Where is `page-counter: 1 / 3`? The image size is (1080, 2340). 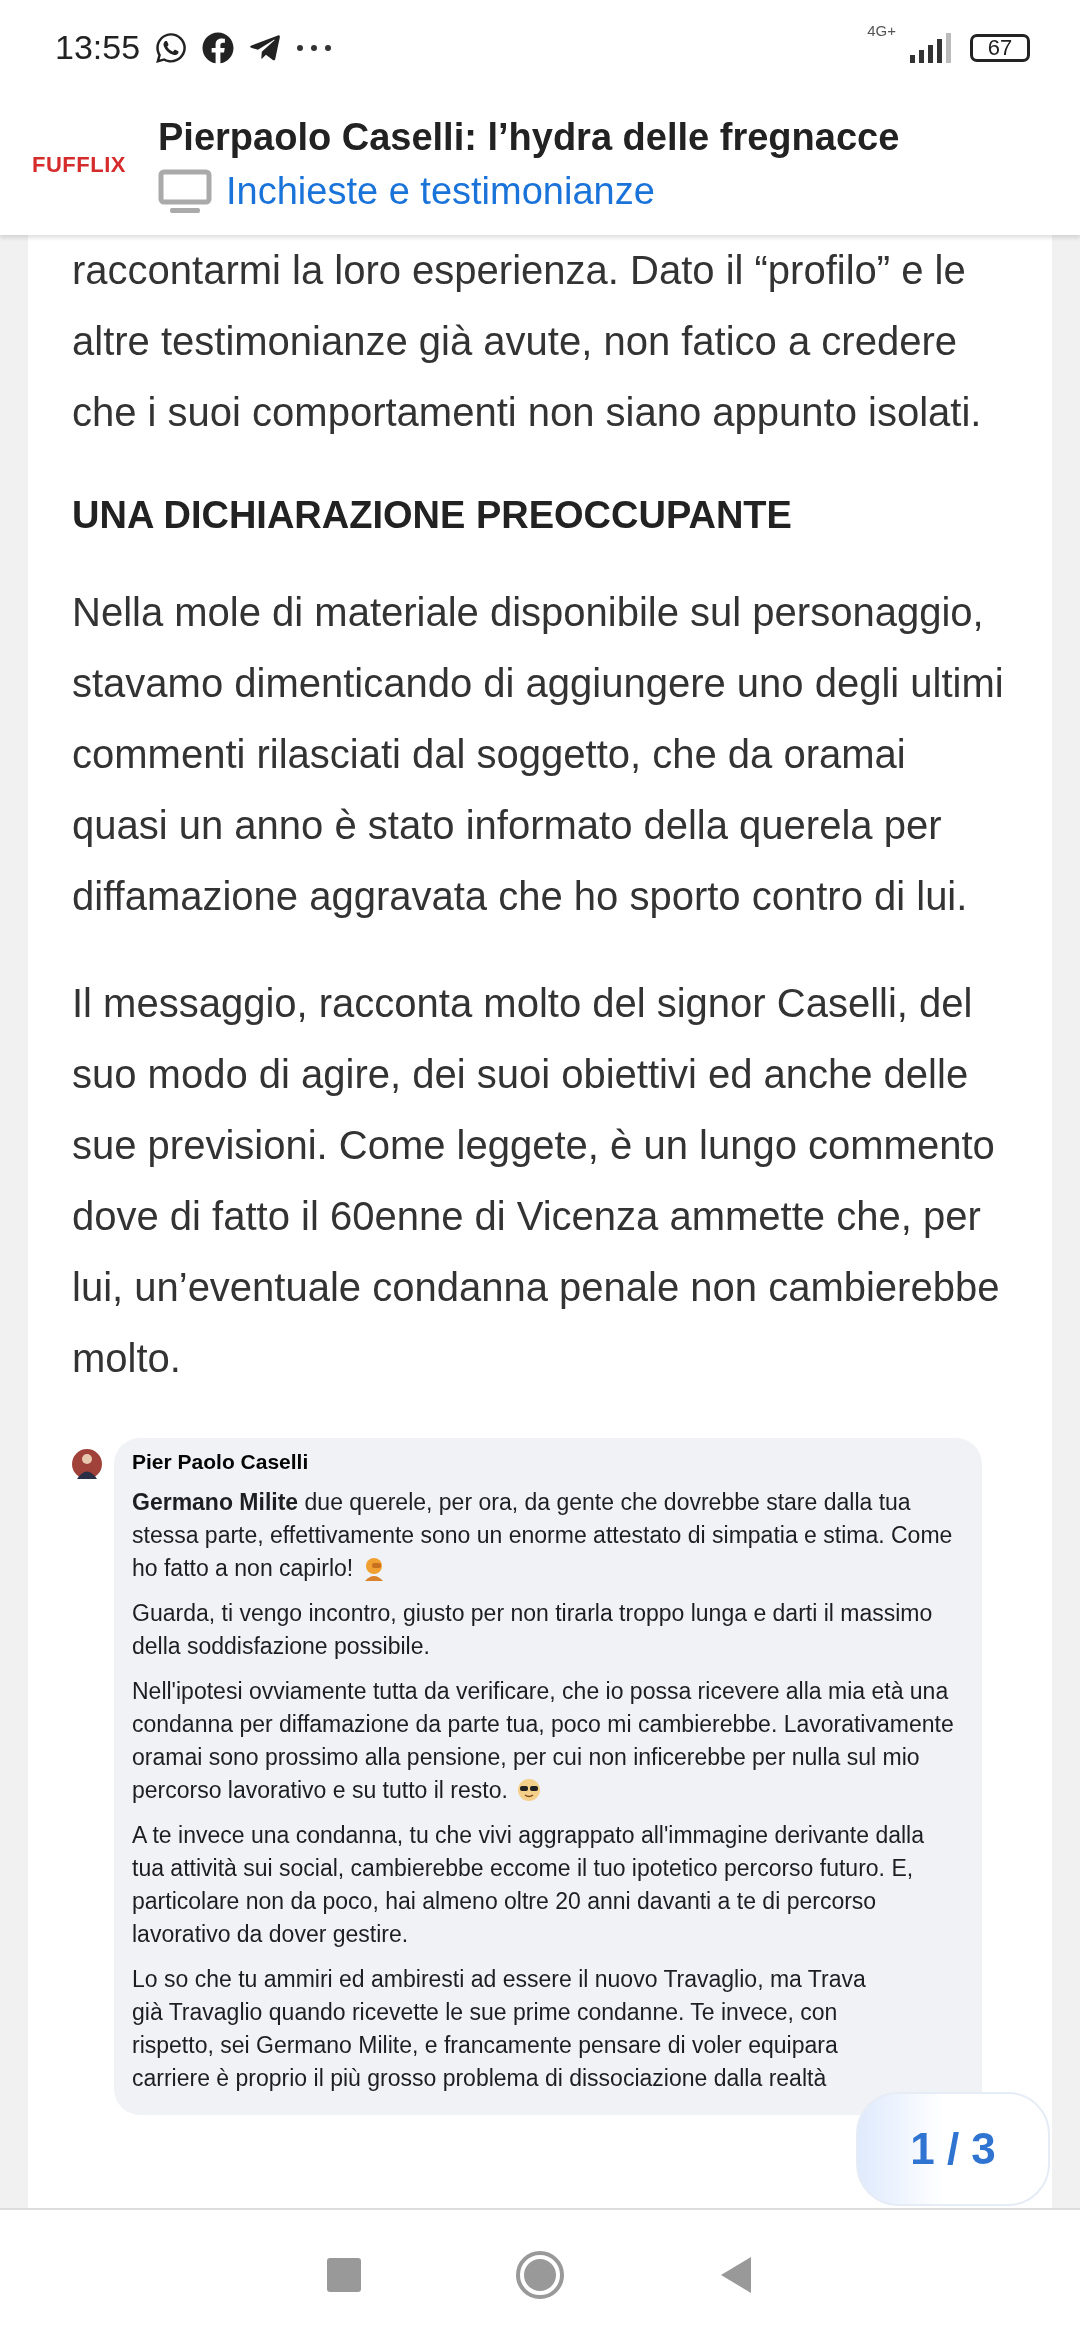 page-counter: 1 / 3 is located at coordinates (953, 2149).